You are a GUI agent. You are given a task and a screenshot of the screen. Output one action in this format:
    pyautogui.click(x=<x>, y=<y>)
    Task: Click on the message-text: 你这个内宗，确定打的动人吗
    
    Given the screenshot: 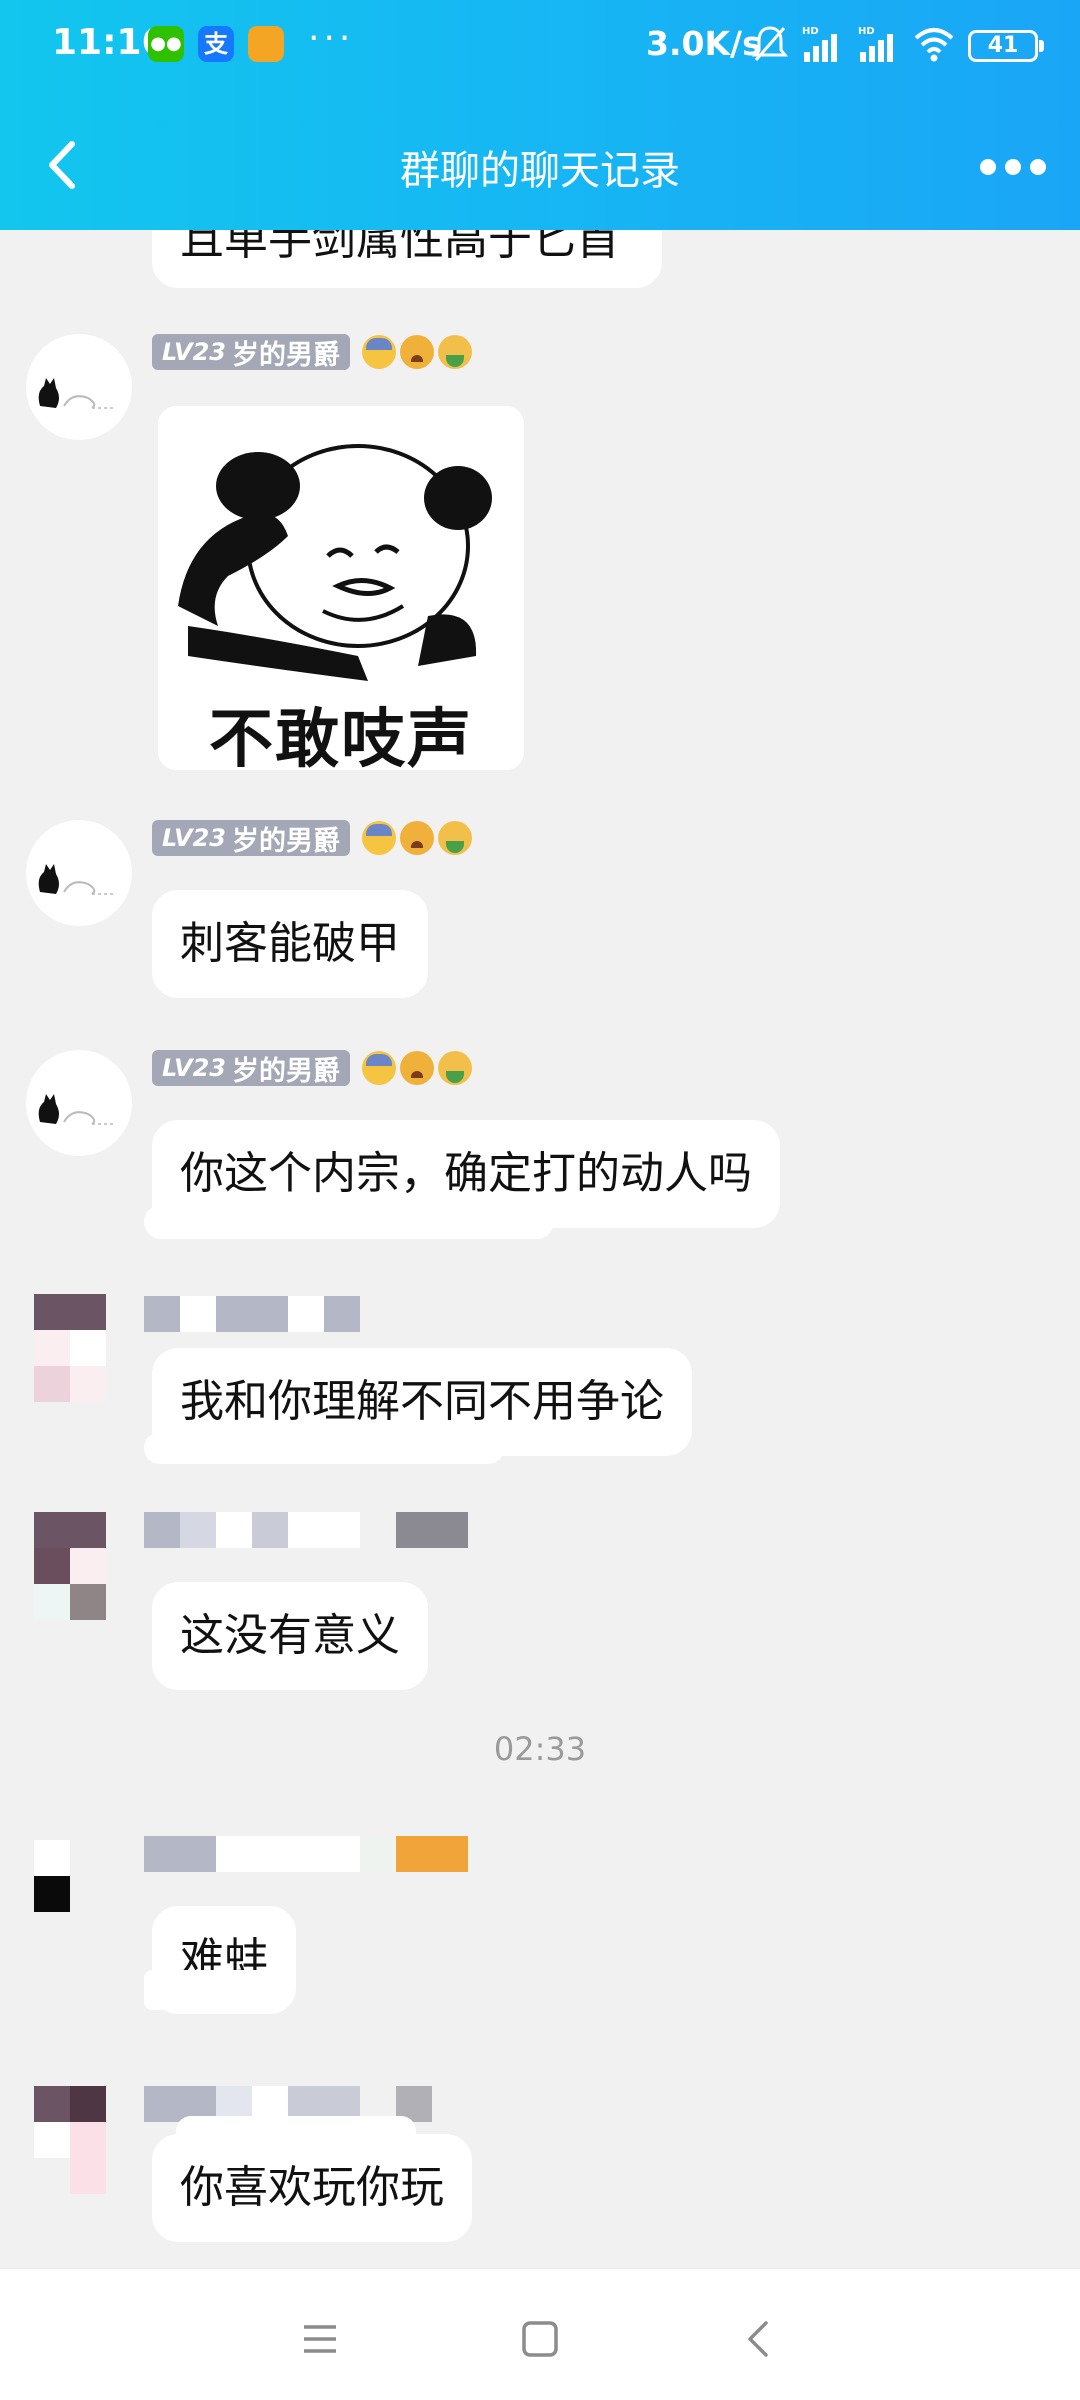 What is the action you would take?
    pyautogui.click(x=466, y=1173)
    